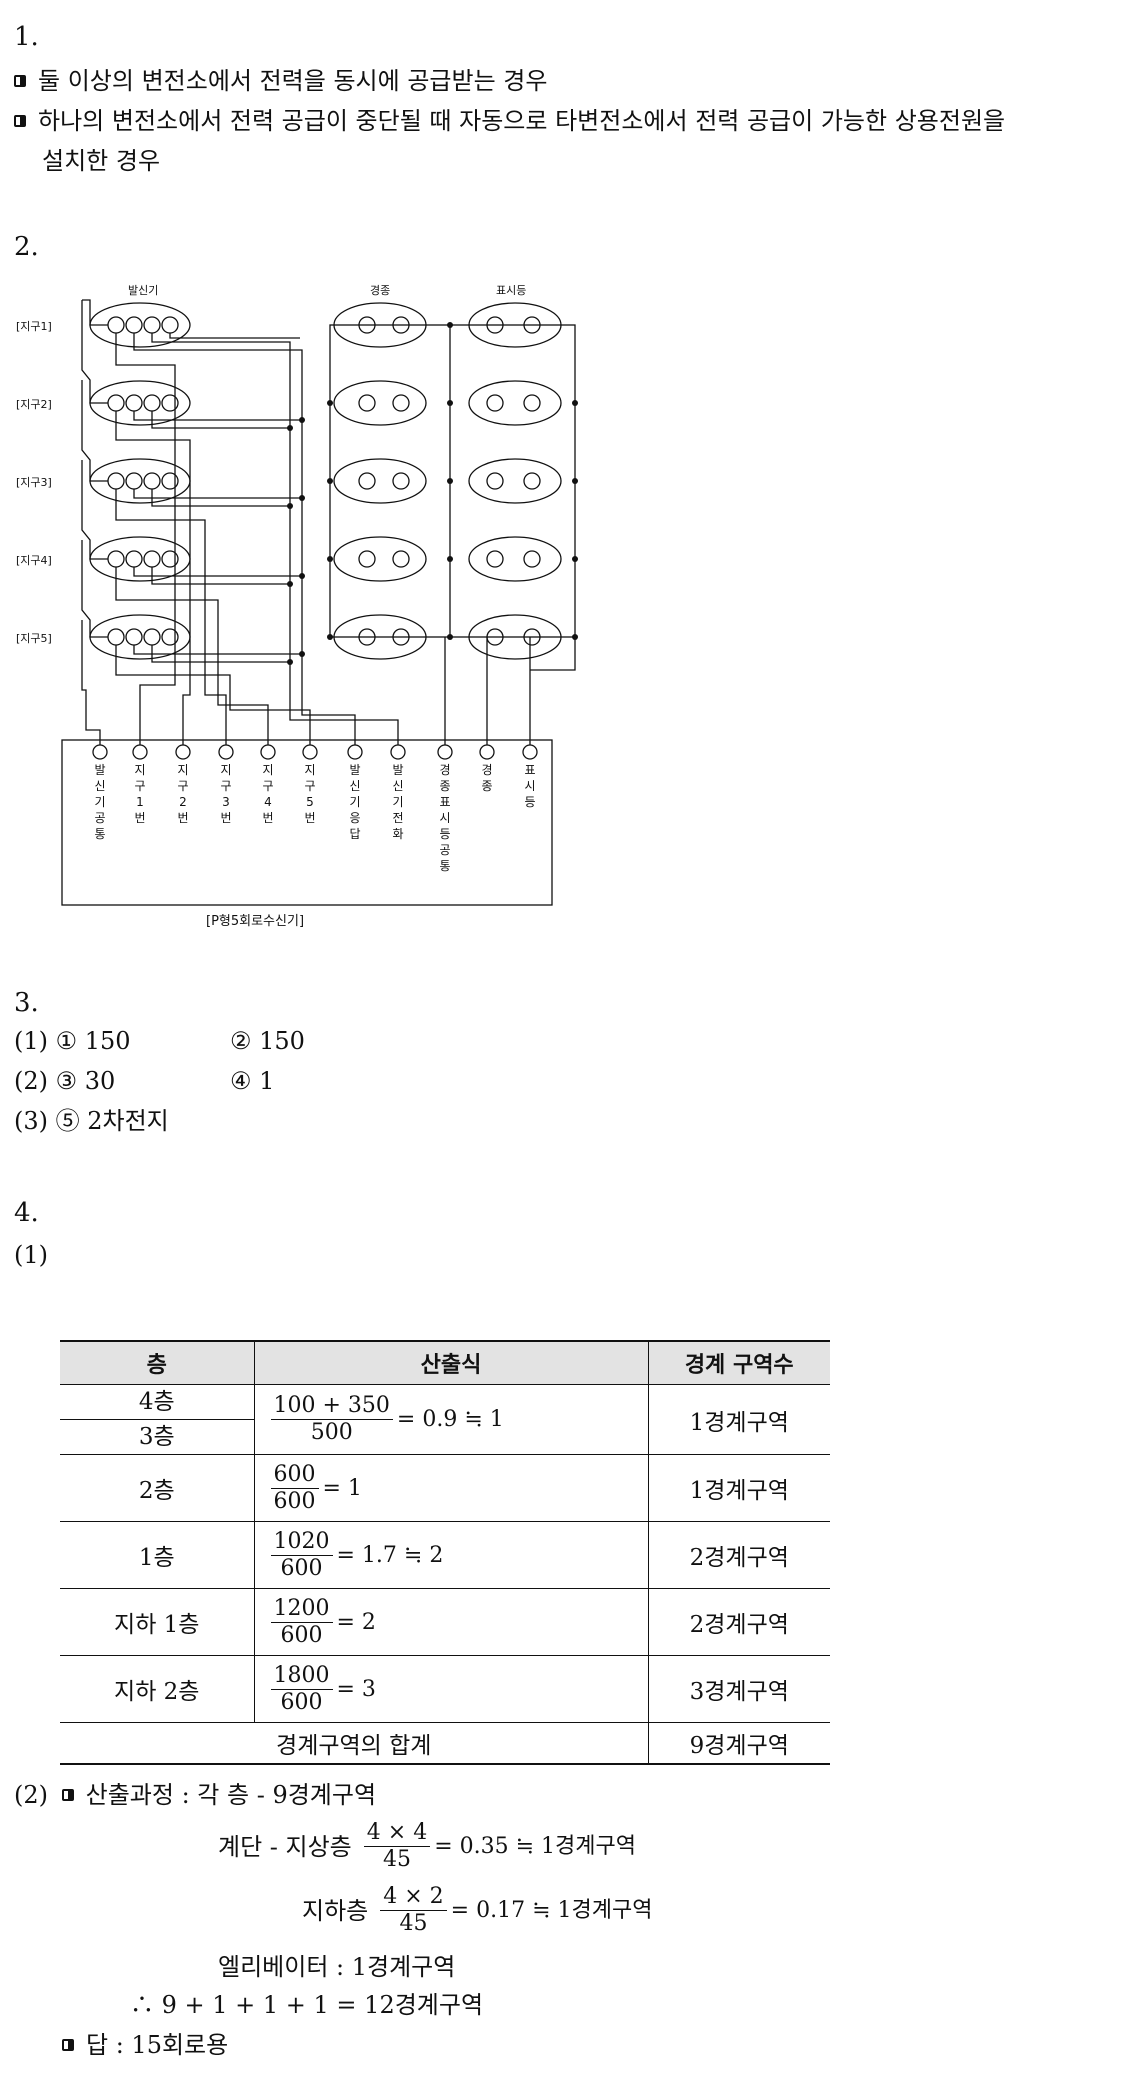 The width and height of the screenshot is (1148, 2095). What do you see at coordinates (157, 1689) in the screenshot?
I see `floor-cell: 지하 2층` at bounding box center [157, 1689].